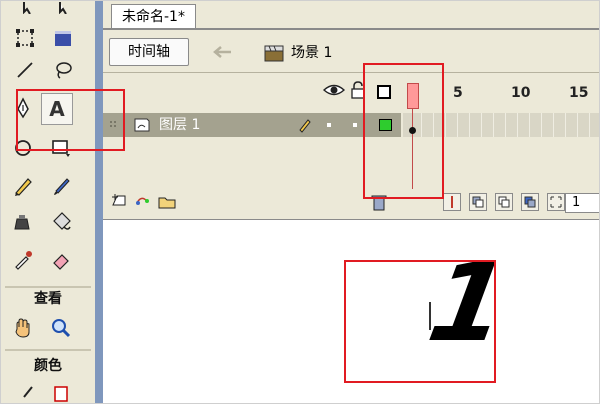  Describe the element at coordinates (351, 72) in the screenshot. I see `toolbar-separator` at that location.